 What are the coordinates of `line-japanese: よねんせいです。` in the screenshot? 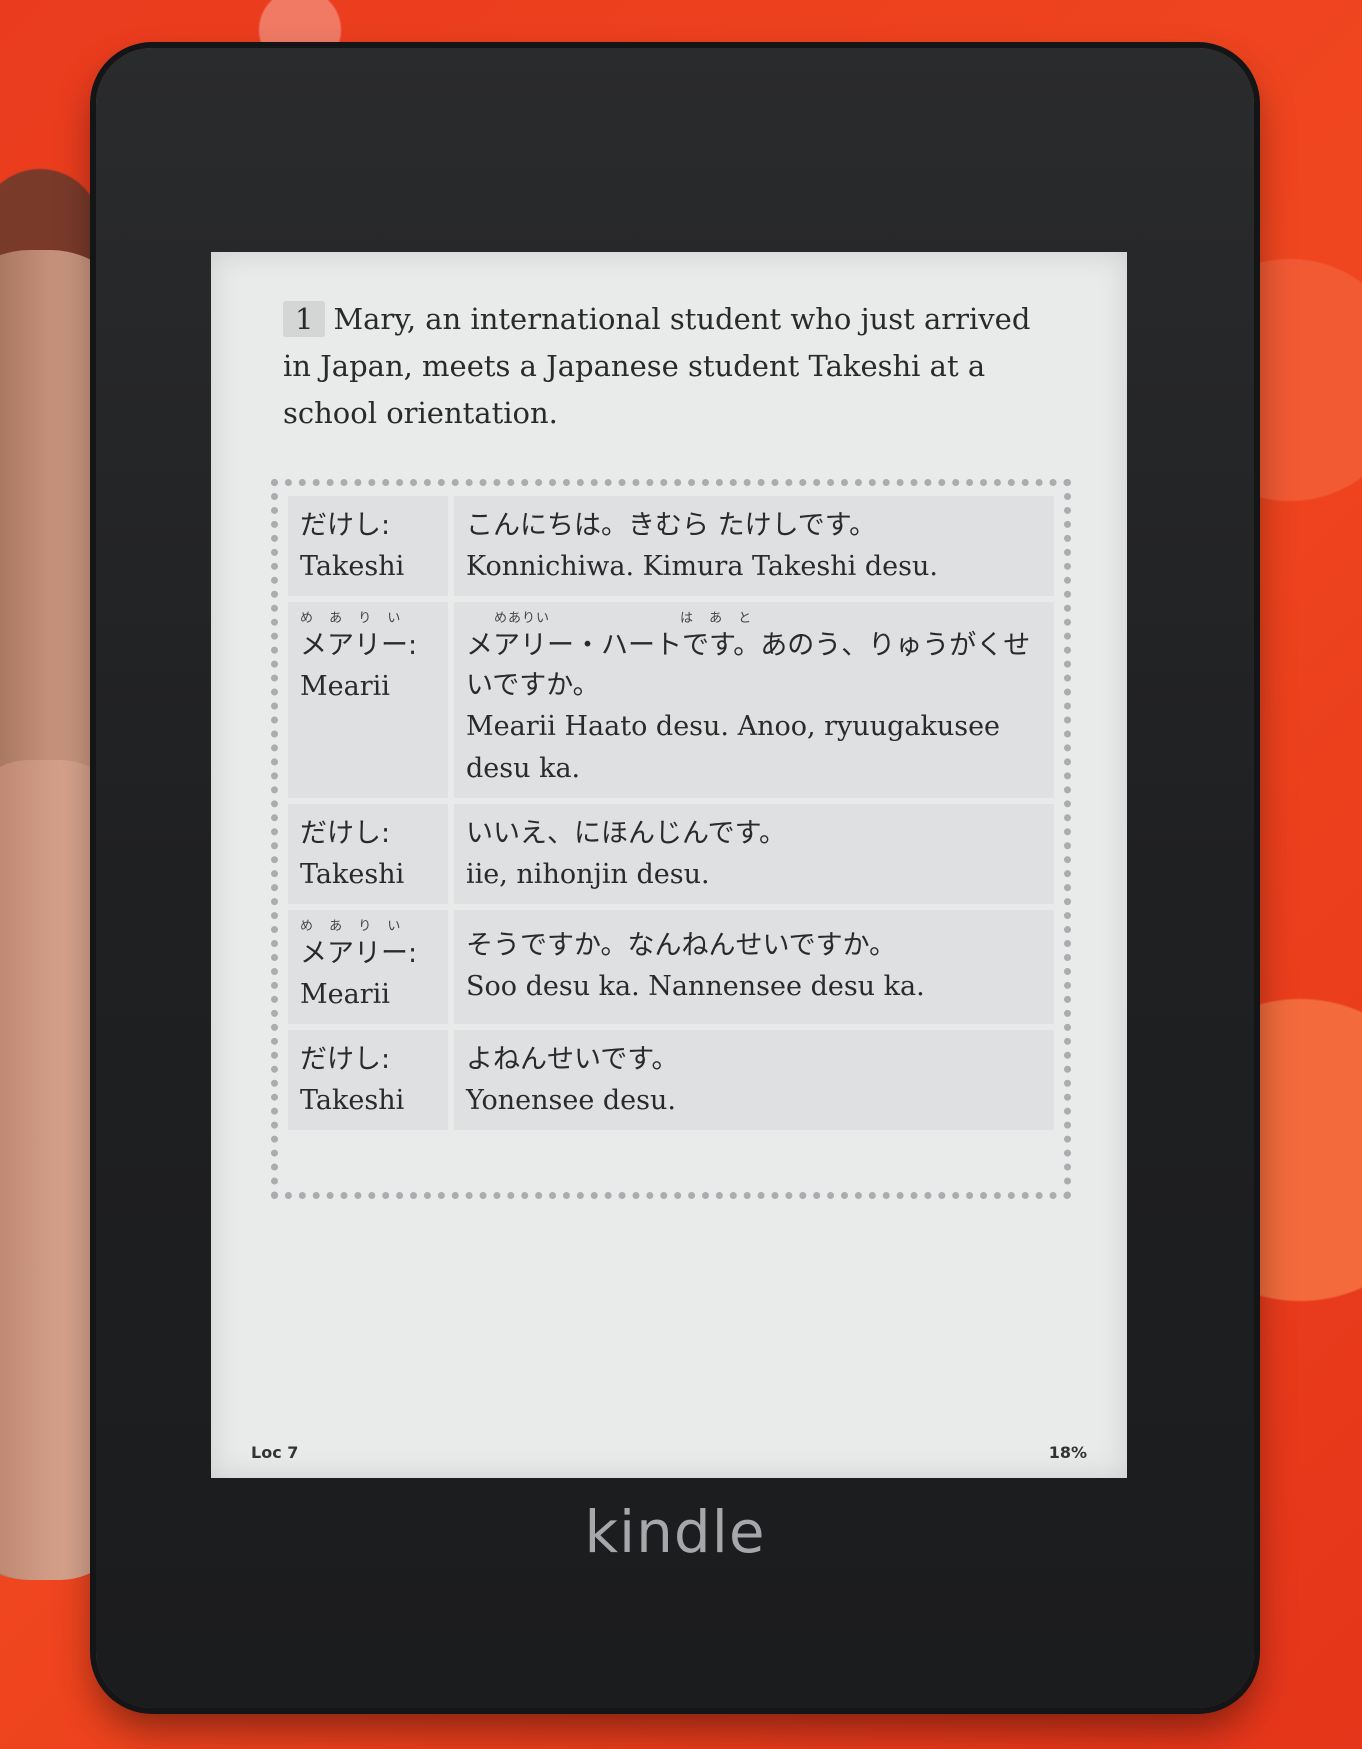 It's located at (572, 1059).